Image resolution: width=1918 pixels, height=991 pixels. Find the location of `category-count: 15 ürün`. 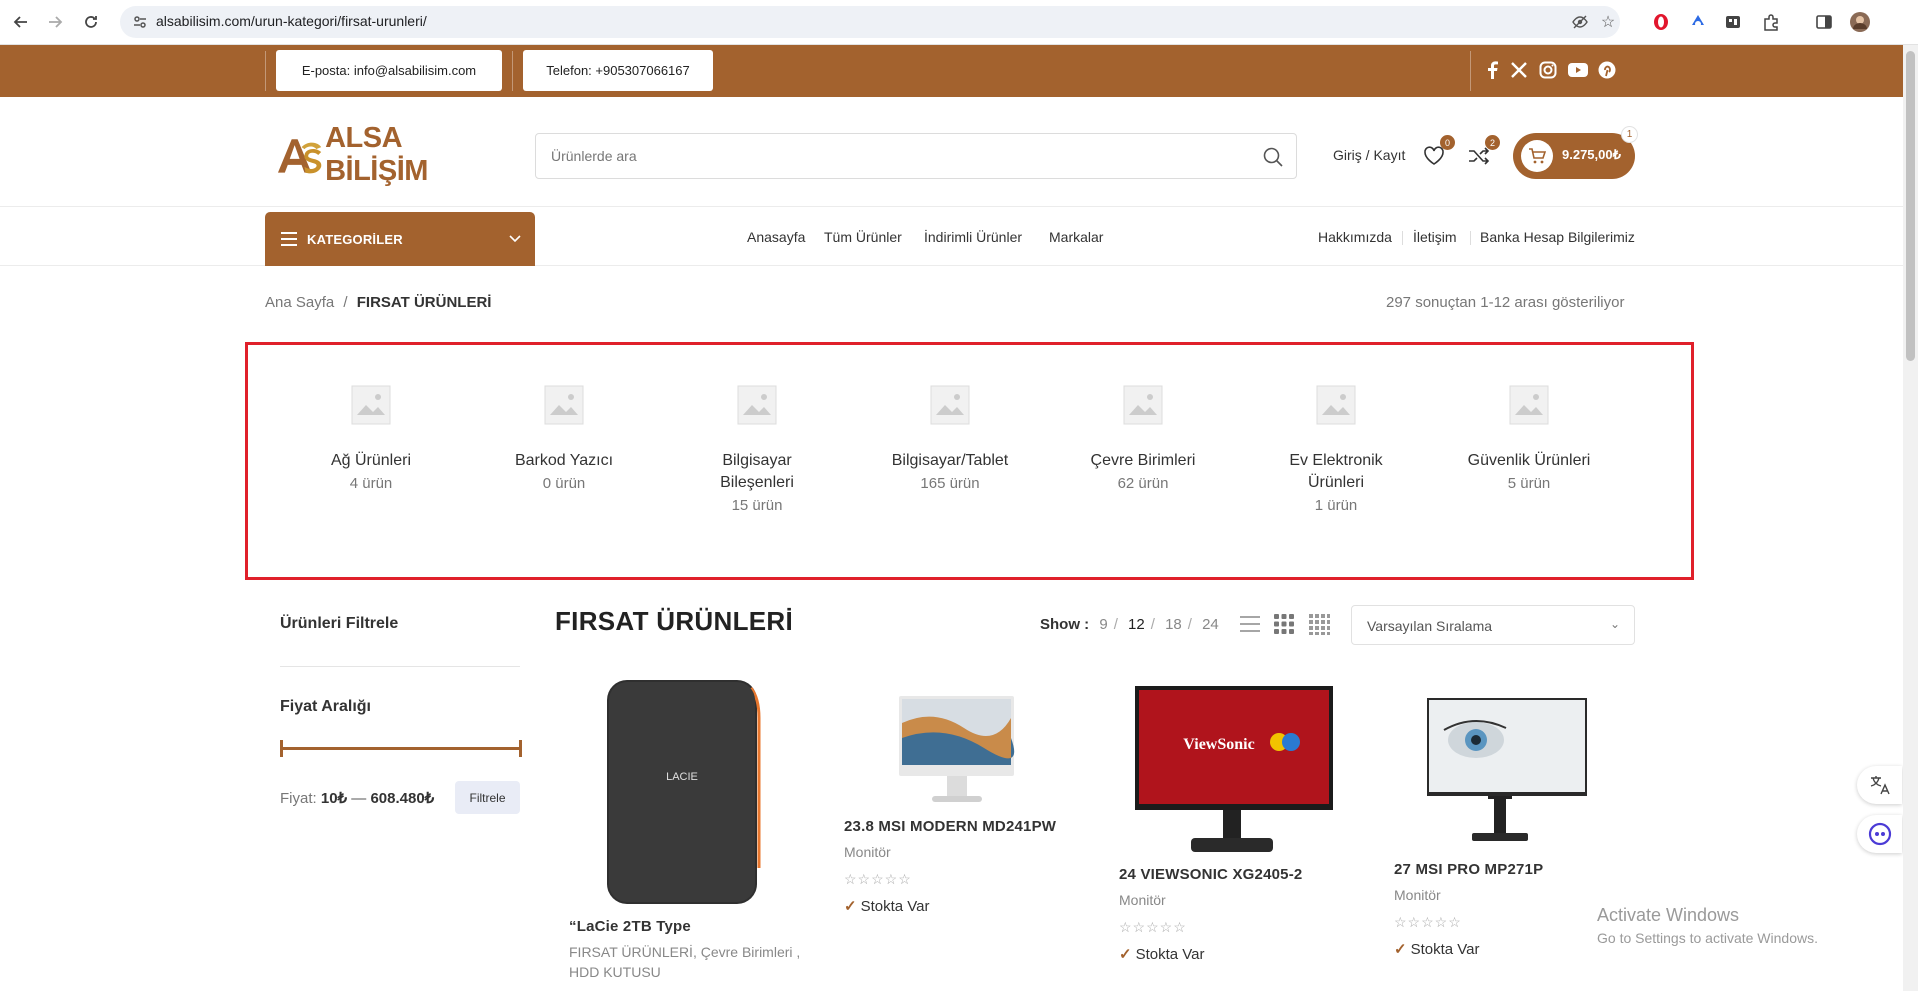

category-count: 15 ürün is located at coordinates (757, 505).